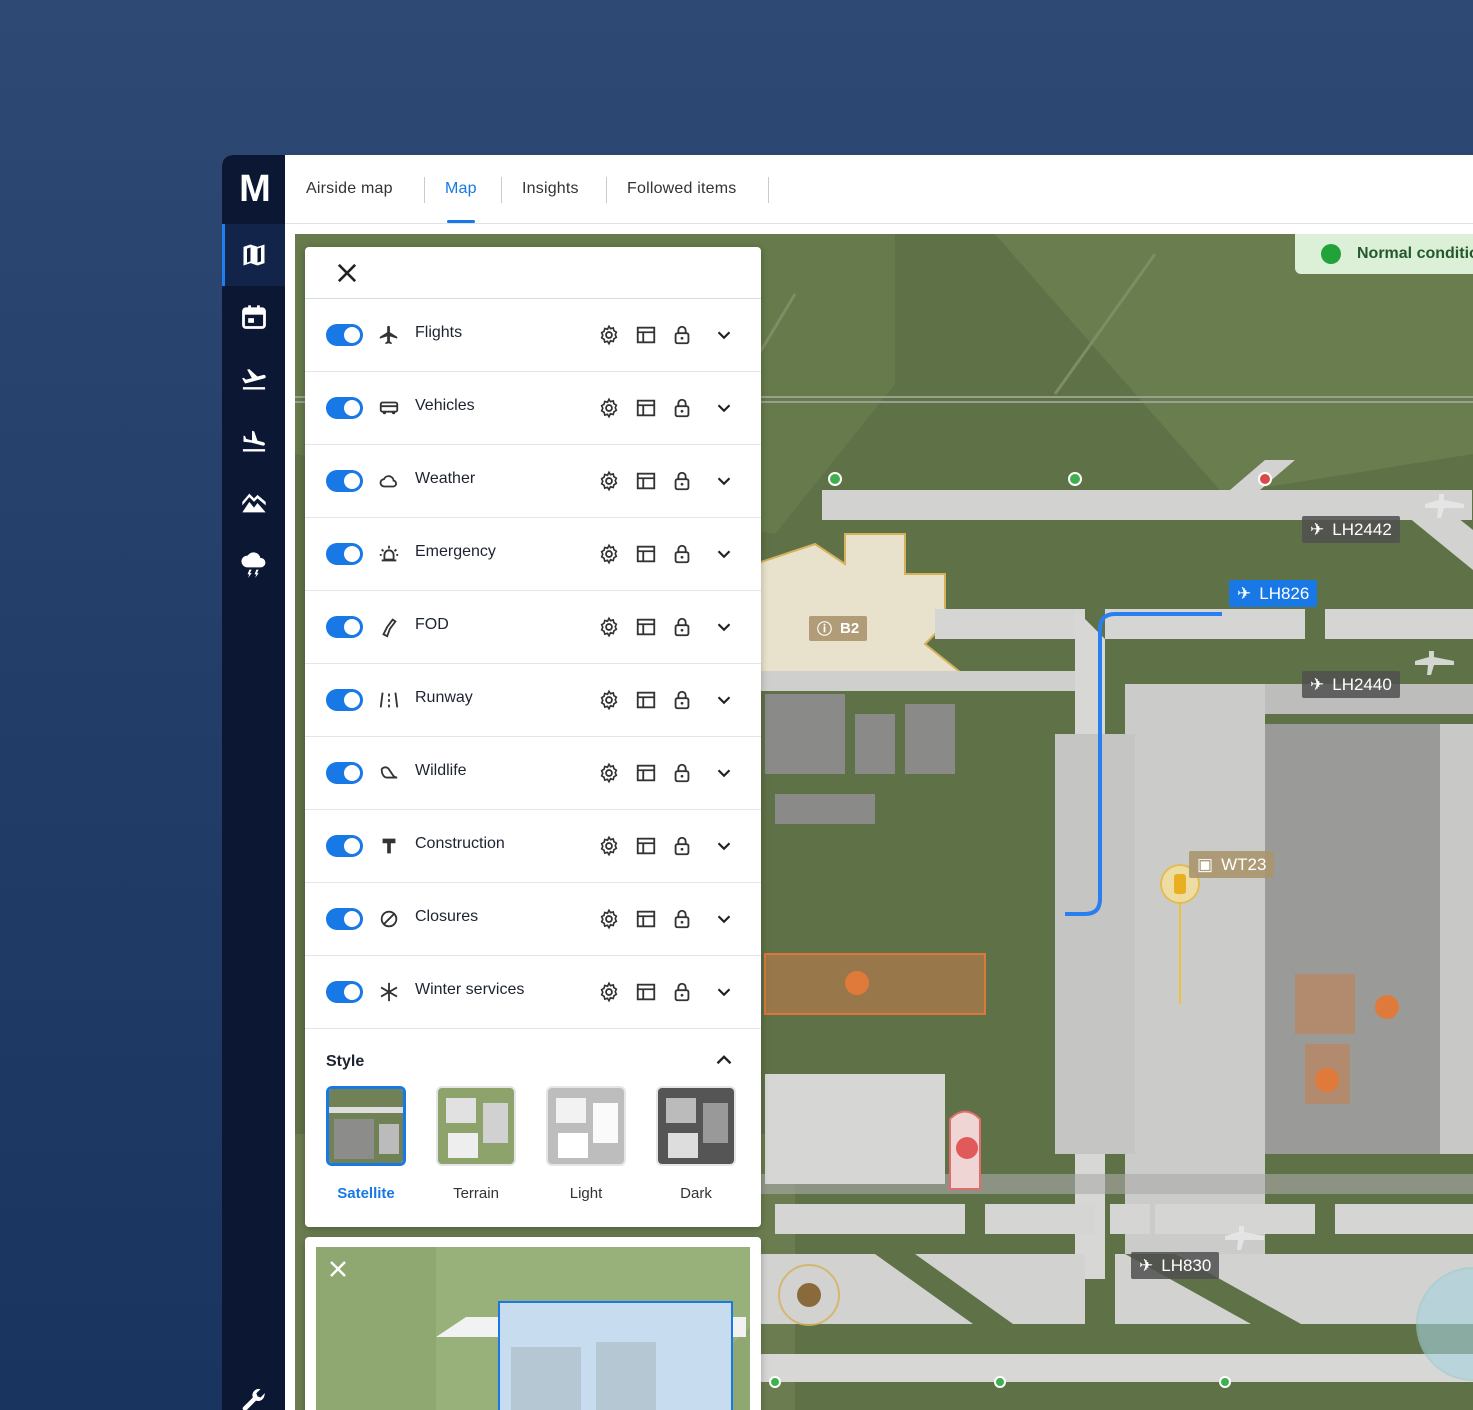 The width and height of the screenshot is (1473, 1410). What do you see at coordinates (1273, 593) in the screenshot?
I see `flight-label-lh826: ✈ LH826` at bounding box center [1273, 593].